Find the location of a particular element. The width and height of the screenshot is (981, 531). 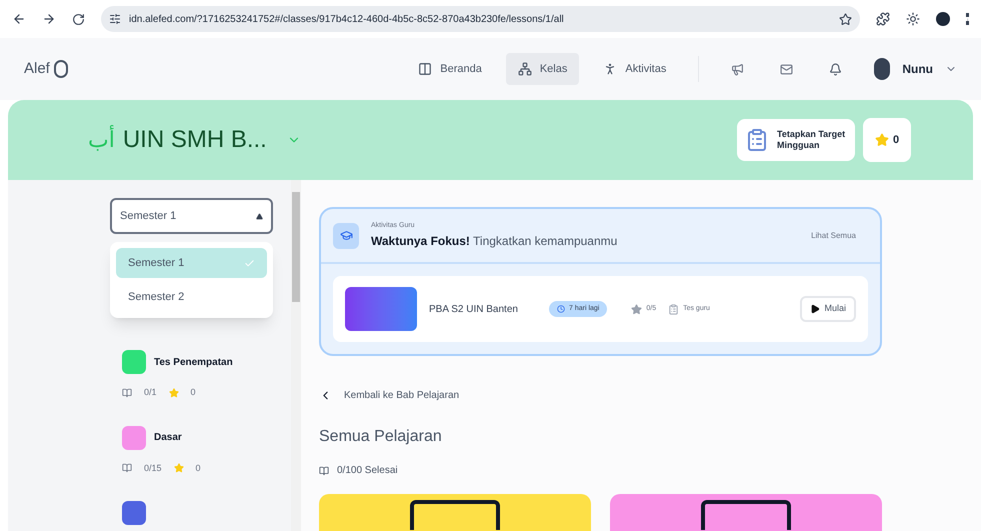

url-text: idn.alefed.com/?1716253241752#/classes/917b4c12-460d-4b5c-8c52-870a43b230fe/lessons/1/all is located at coordinates (347, 19).